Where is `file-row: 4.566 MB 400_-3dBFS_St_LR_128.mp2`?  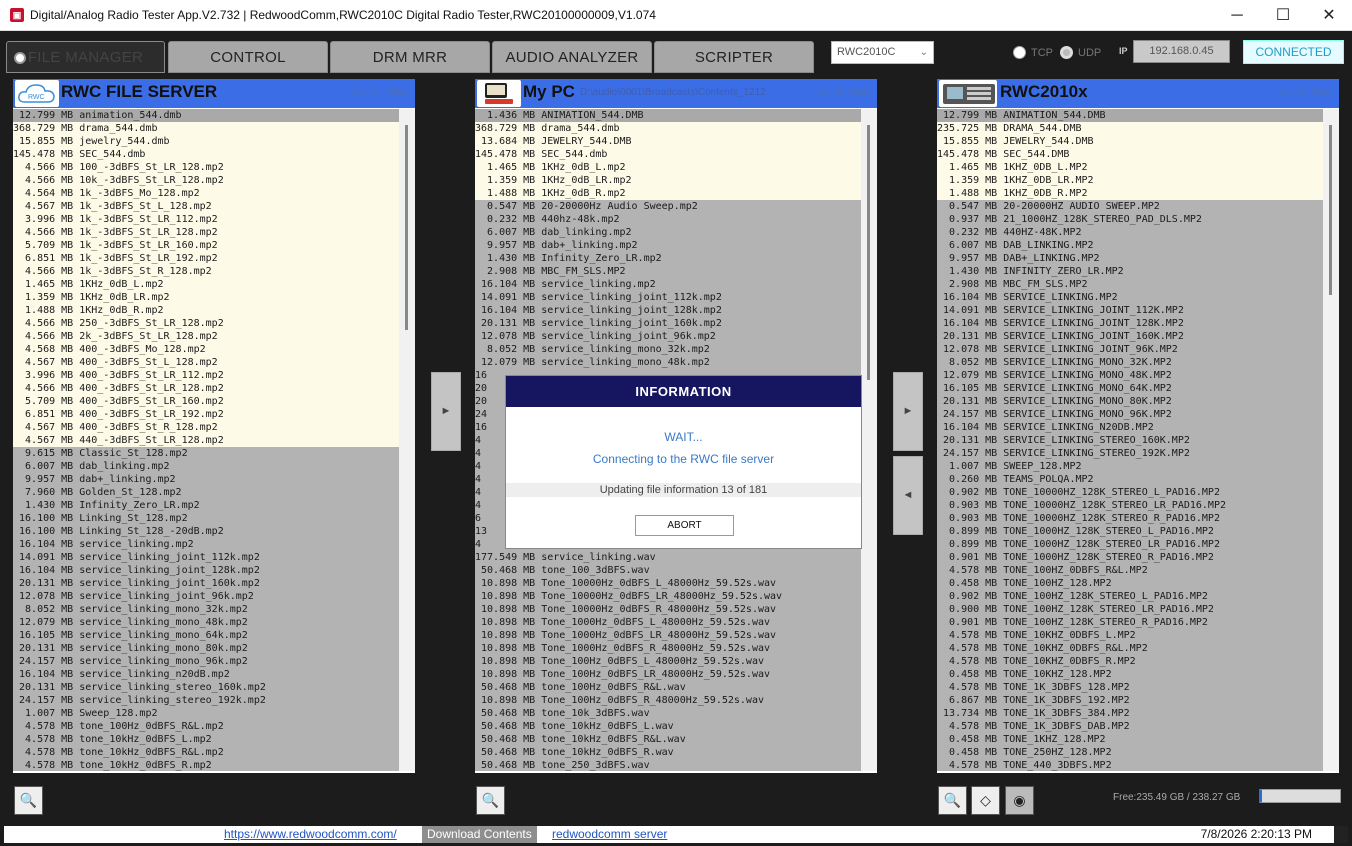
file-row: 4.566 MB 400_-3dBFS_St_LR_128.mp2 is located at coordinates (206, 388).